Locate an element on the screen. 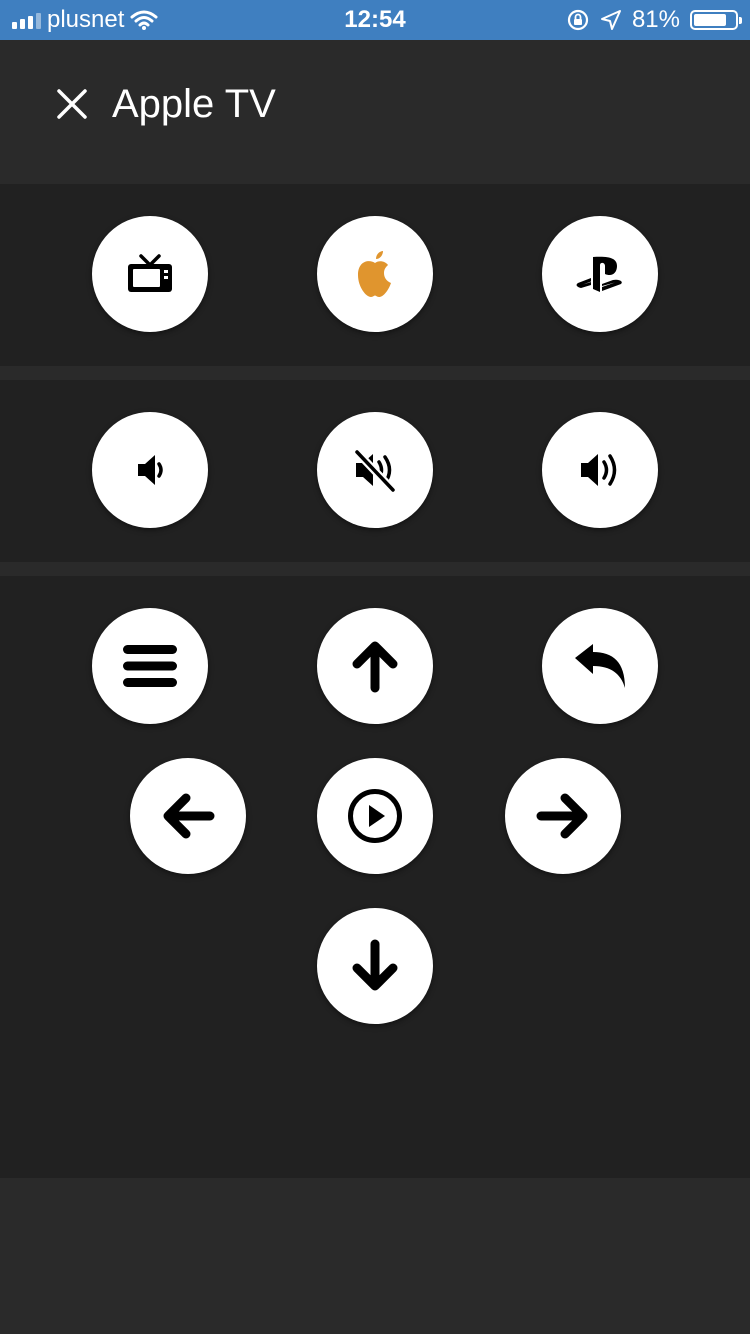 The image size is (750, 1334). location-icon is located at coordinates (610, 20).